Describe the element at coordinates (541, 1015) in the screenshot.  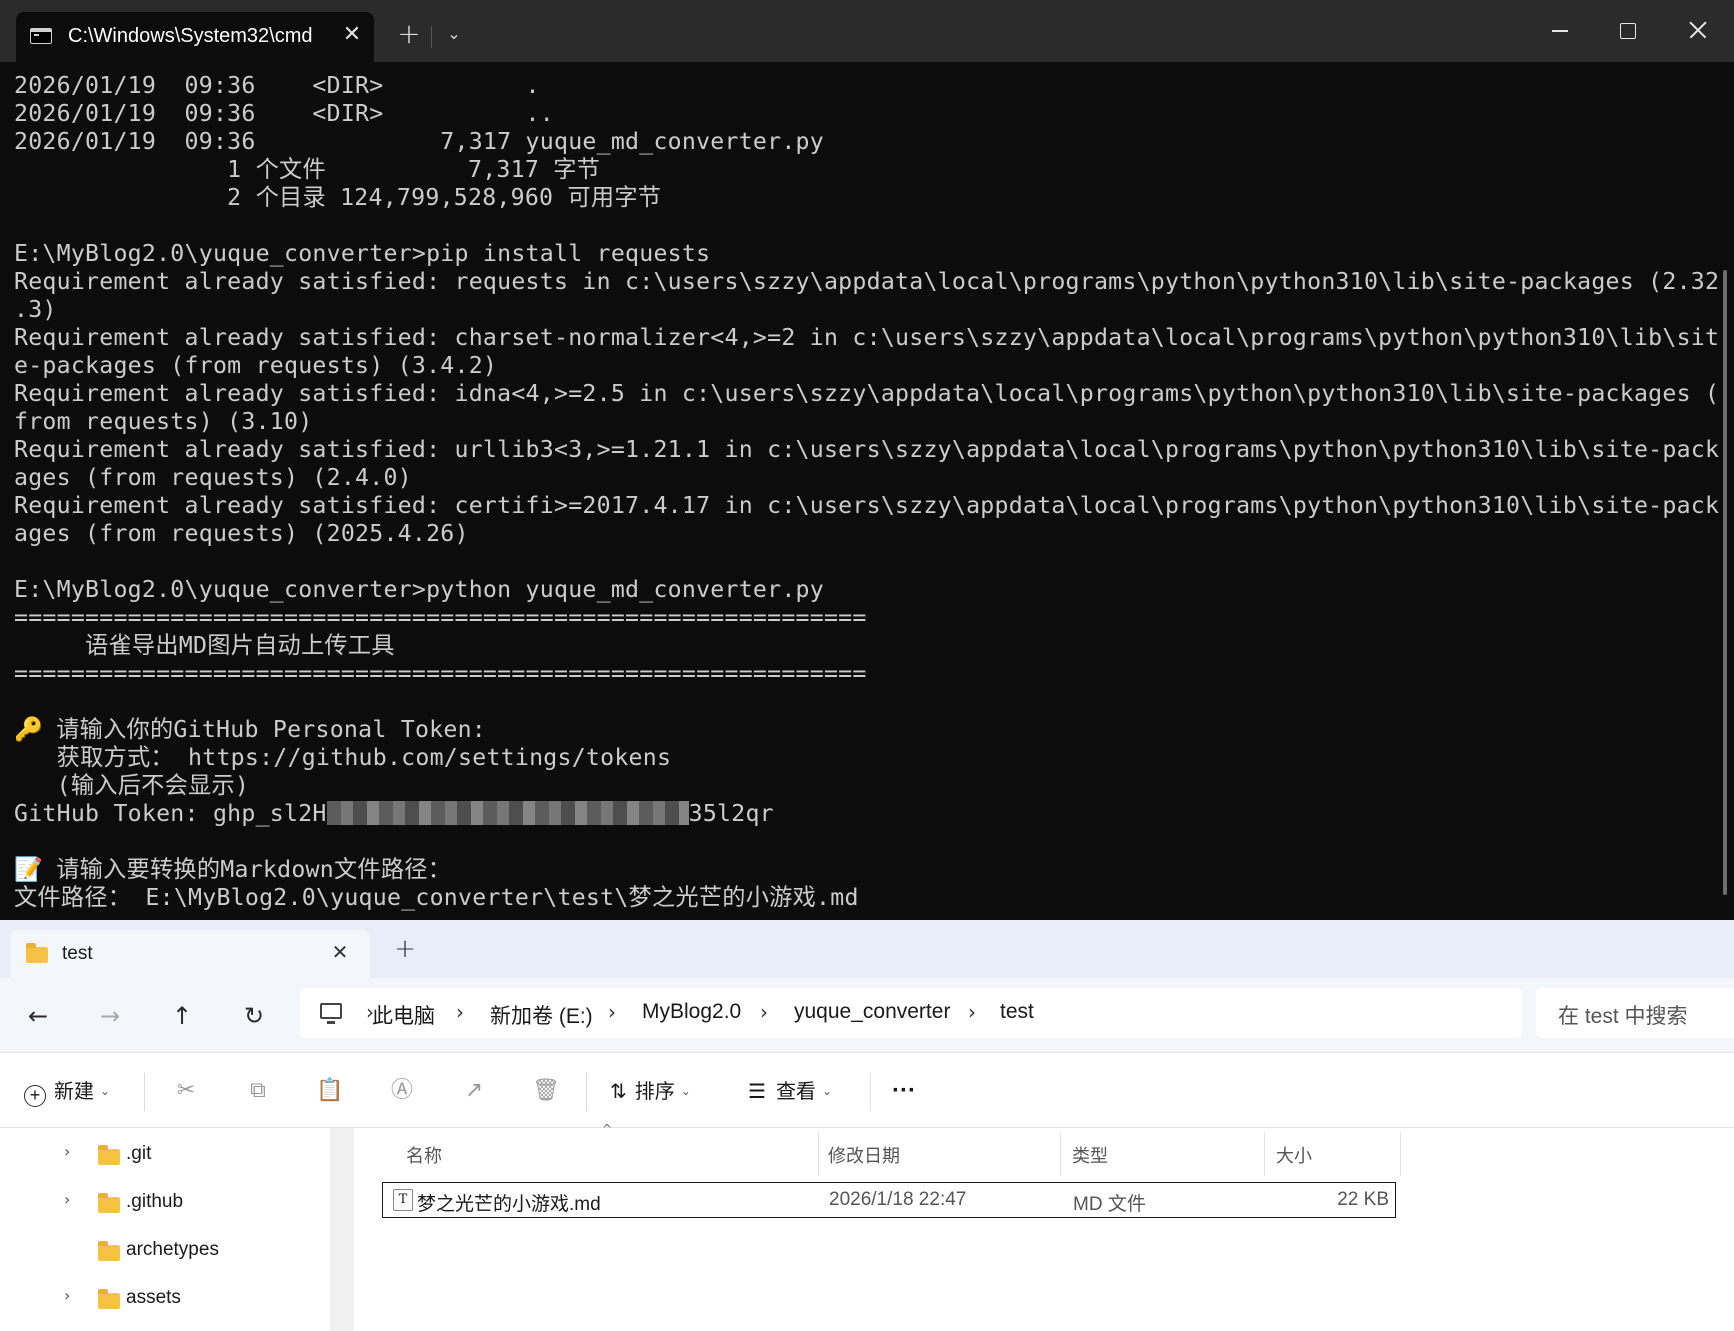
I see `breadcrumb-drive: 新加卷 (E:)` at that location.